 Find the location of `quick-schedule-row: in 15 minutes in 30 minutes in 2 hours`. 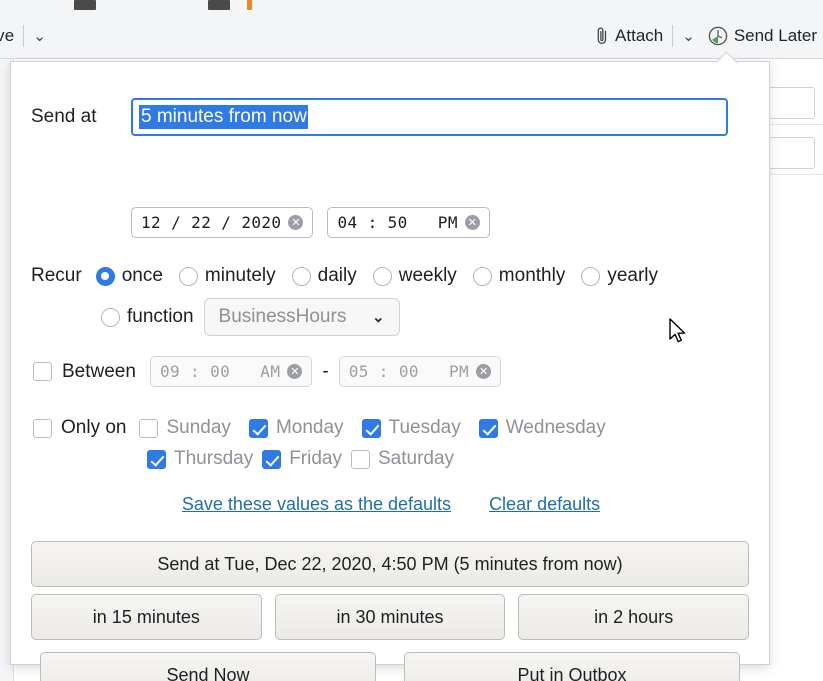

quick-schedule-row: in 15 minutes in 30 minutes in 2 hours is located at coordinates (390, 617).